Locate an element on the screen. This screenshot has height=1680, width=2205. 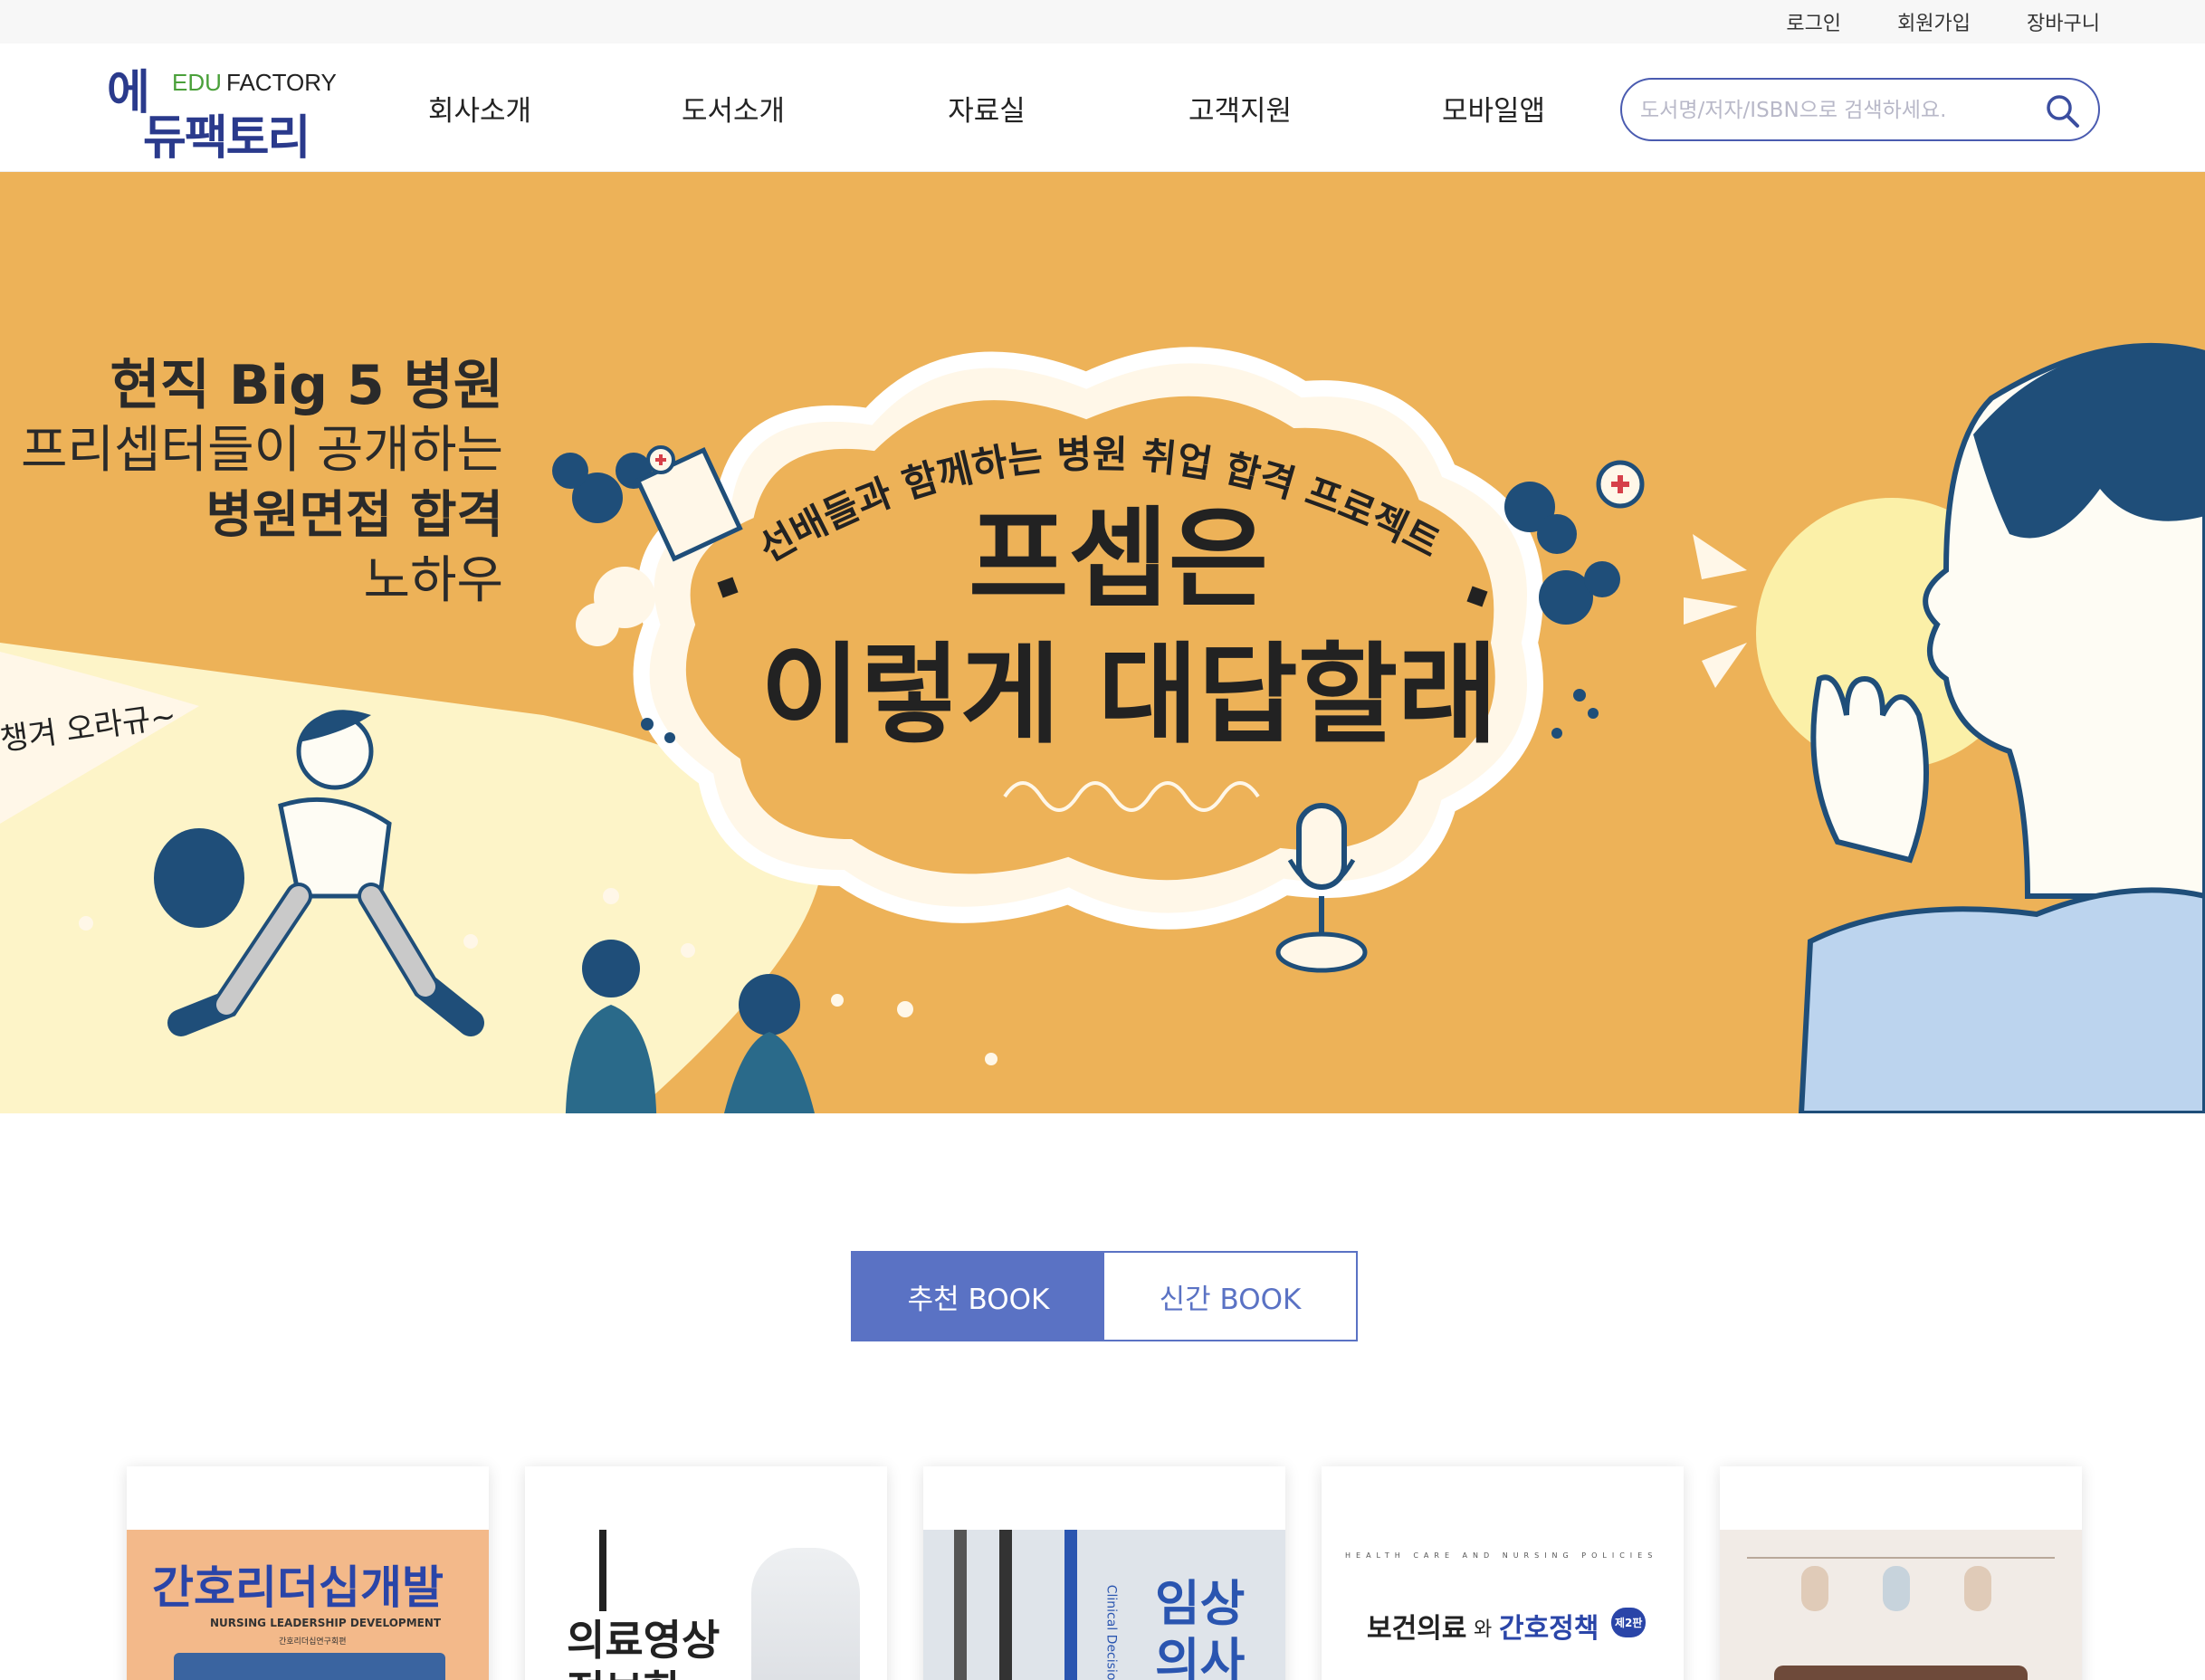
tab-recommended-book: 추천 BOOK is located at coordinates (978, 1296).